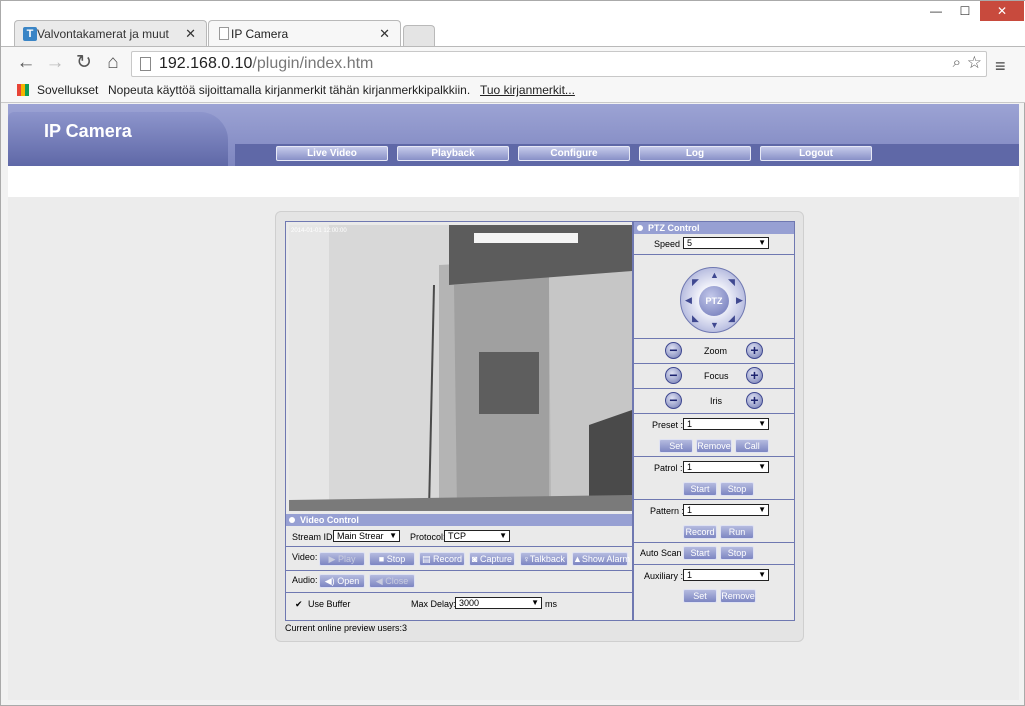 The width and height of the screenshot is (1025, 706). I want to click on pan-down-right-icon: ◢, so click(731, 318).